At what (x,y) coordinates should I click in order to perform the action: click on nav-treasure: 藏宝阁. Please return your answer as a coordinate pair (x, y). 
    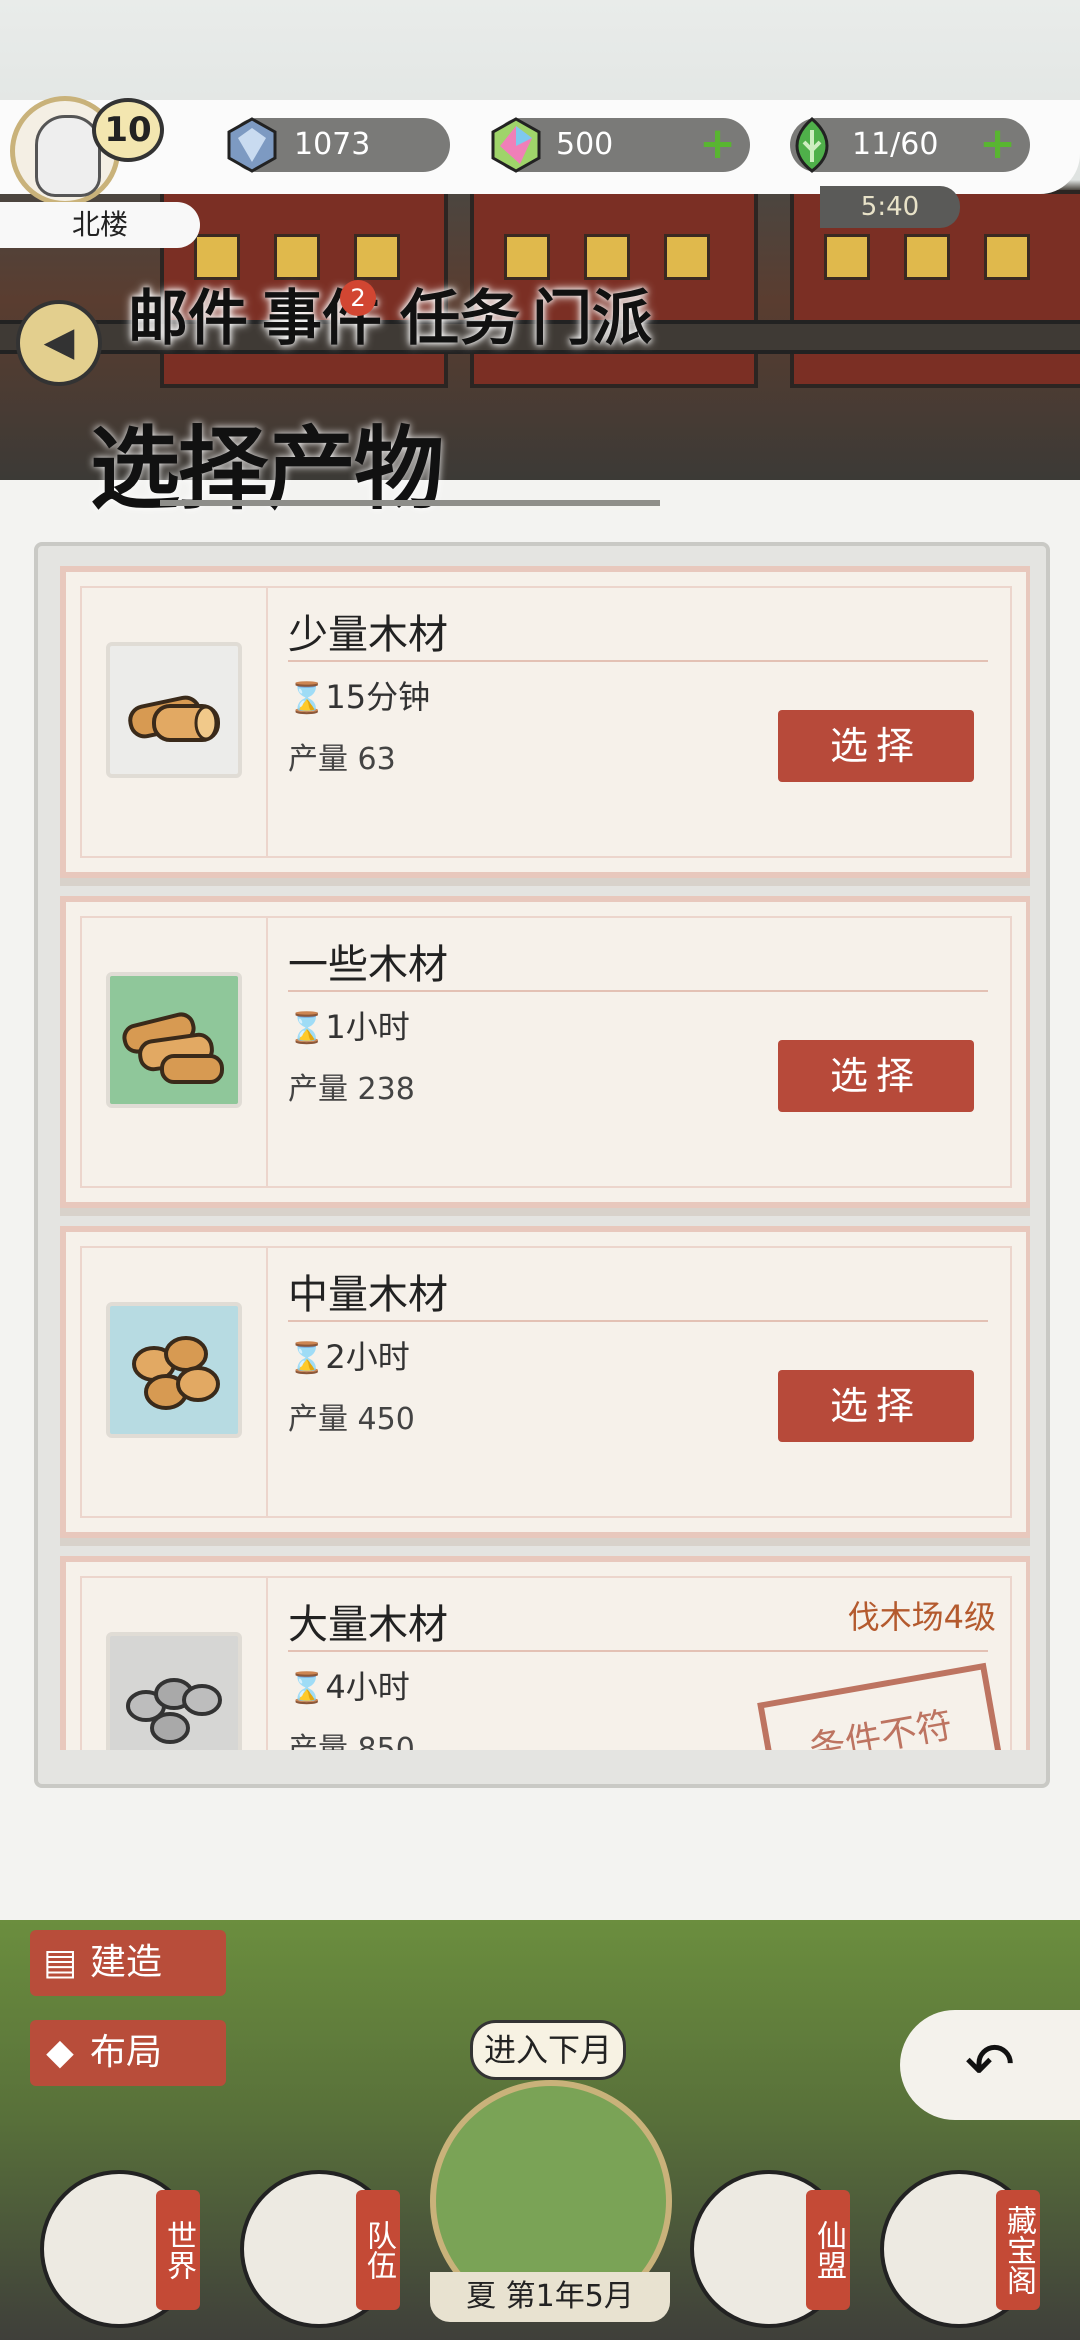
    Looking at the image, I should click on (960, 2240).